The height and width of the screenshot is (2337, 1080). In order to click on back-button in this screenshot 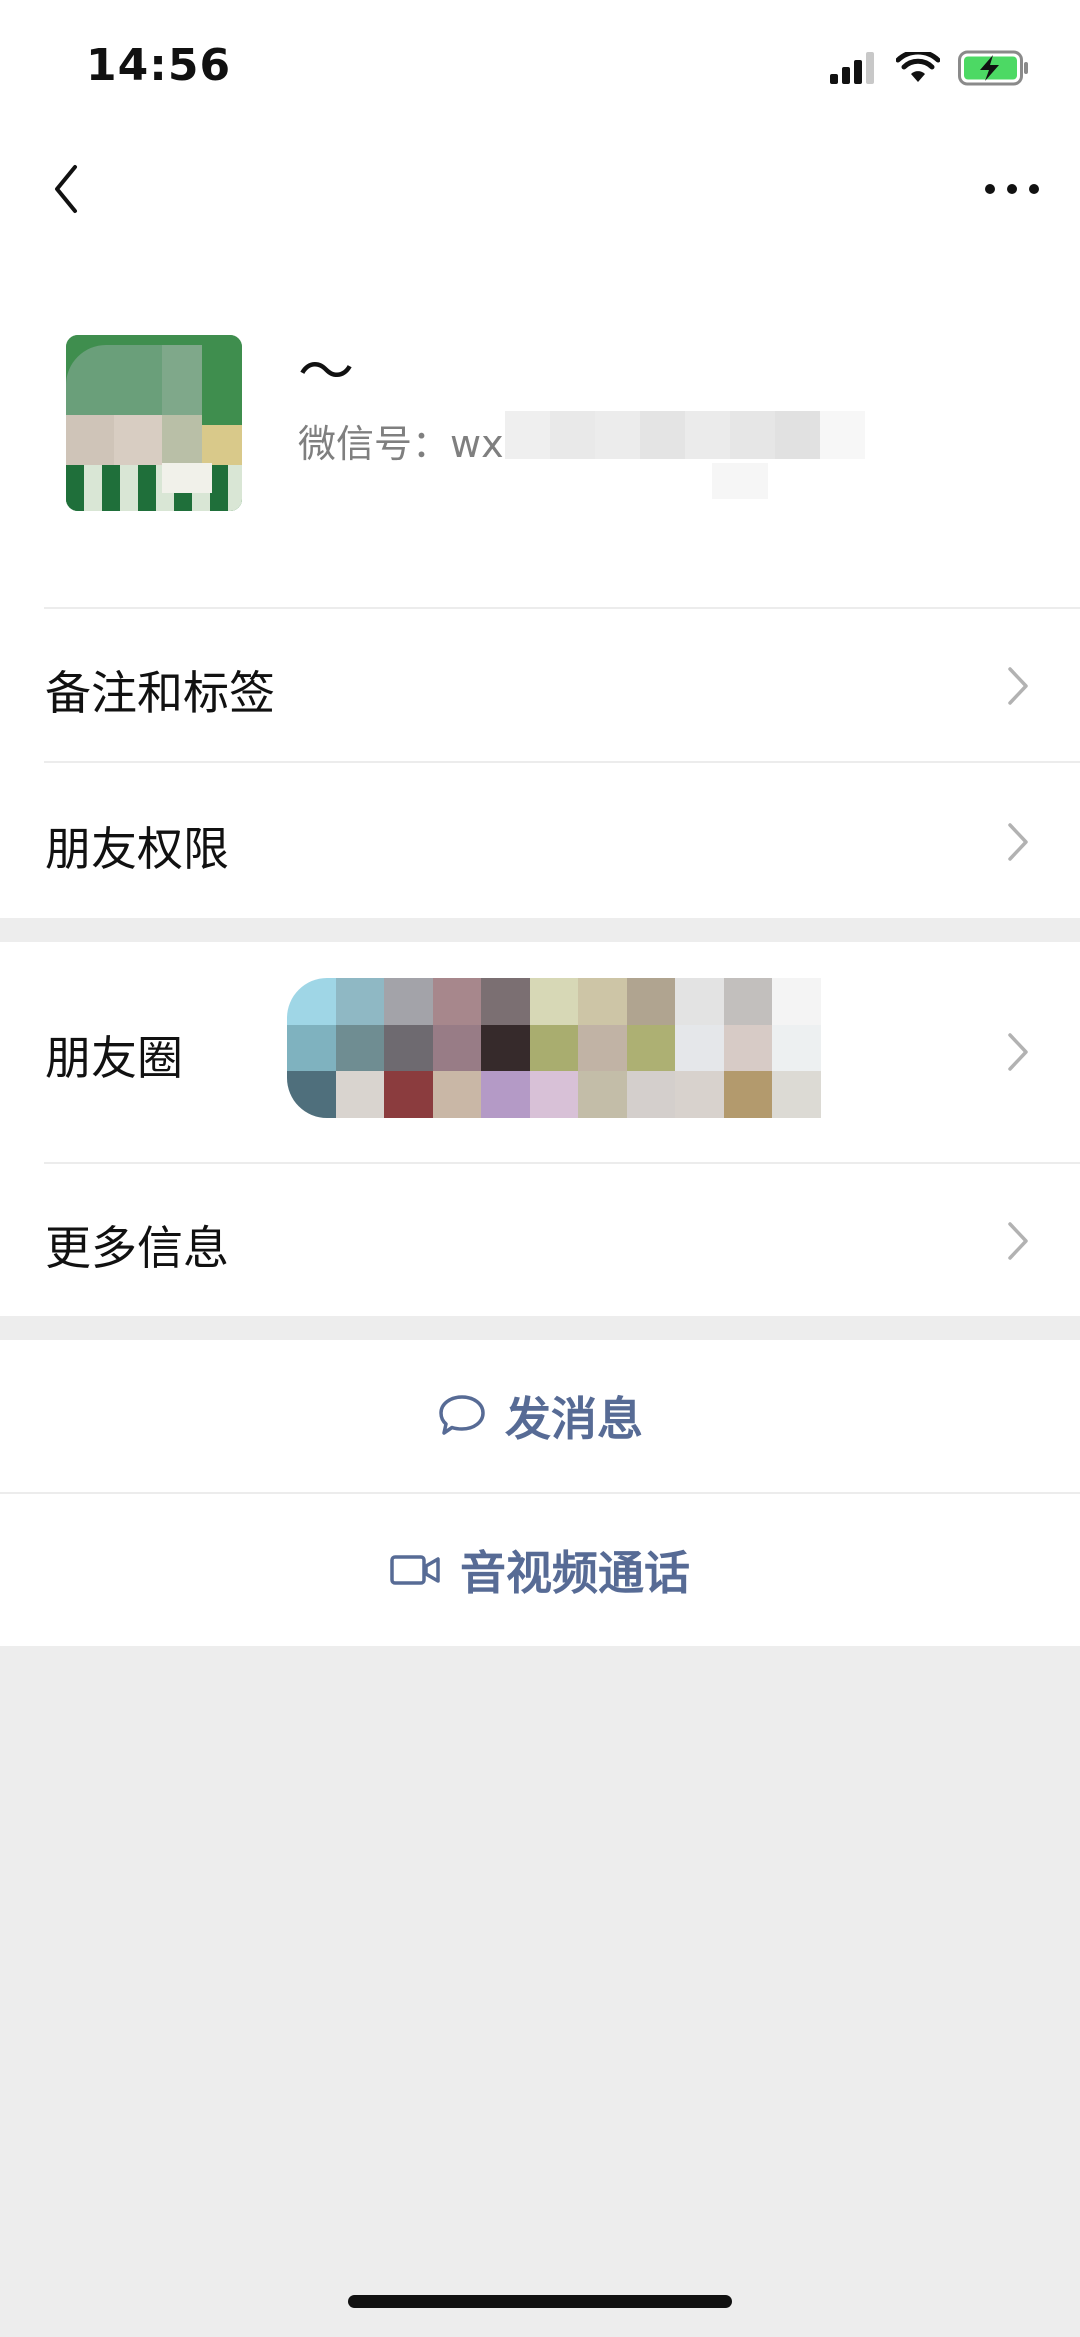, I will do `click(66, 189)`.